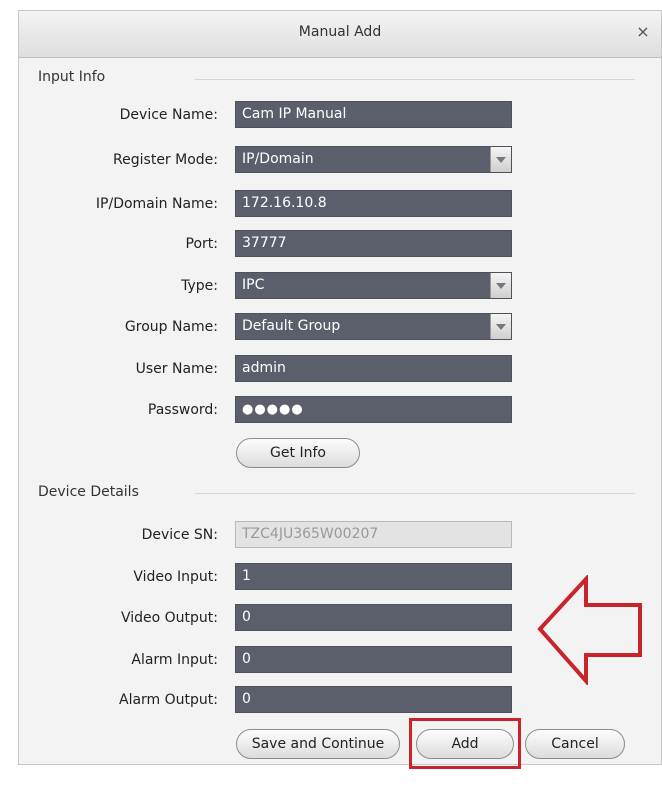 This screenshot has height=787, width=662. I want to click on group-name-label: Group Name:, so click(171, 327).